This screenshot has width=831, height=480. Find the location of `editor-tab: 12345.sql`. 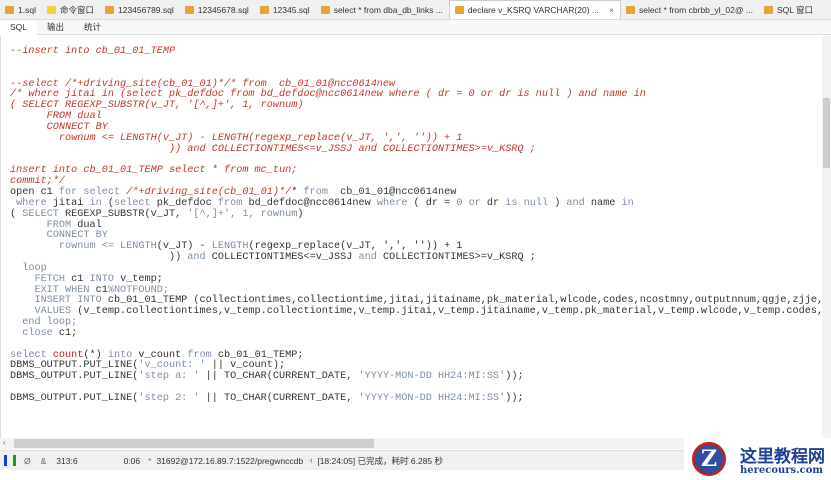

editor-tab: 12345.sql is located at coordinates (285, 9).